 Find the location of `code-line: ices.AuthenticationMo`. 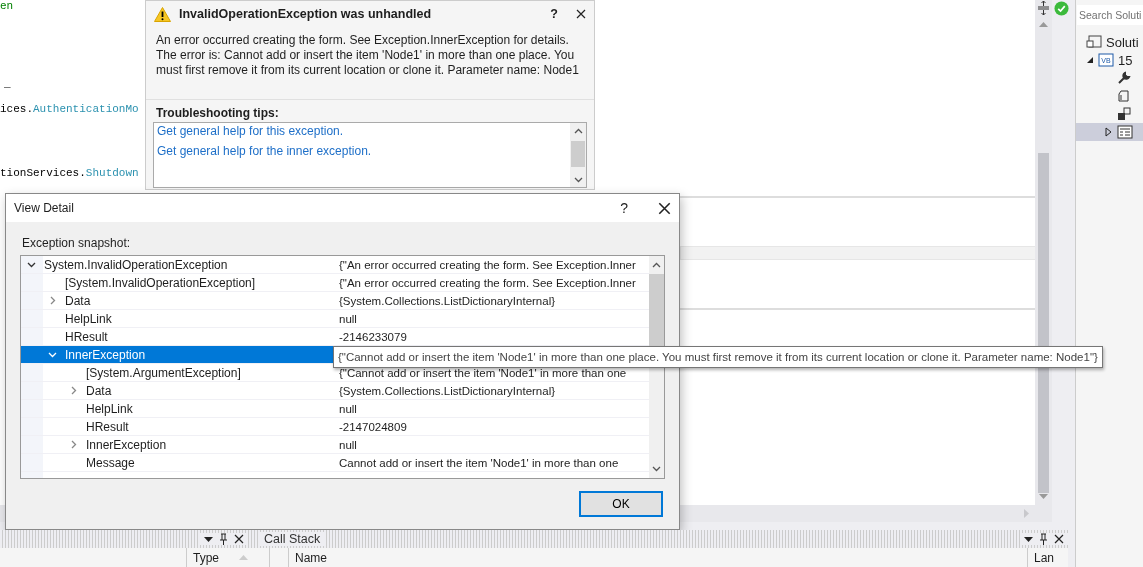

code-line: ices.AuthenticationMo is located at coordinates (69, 109).